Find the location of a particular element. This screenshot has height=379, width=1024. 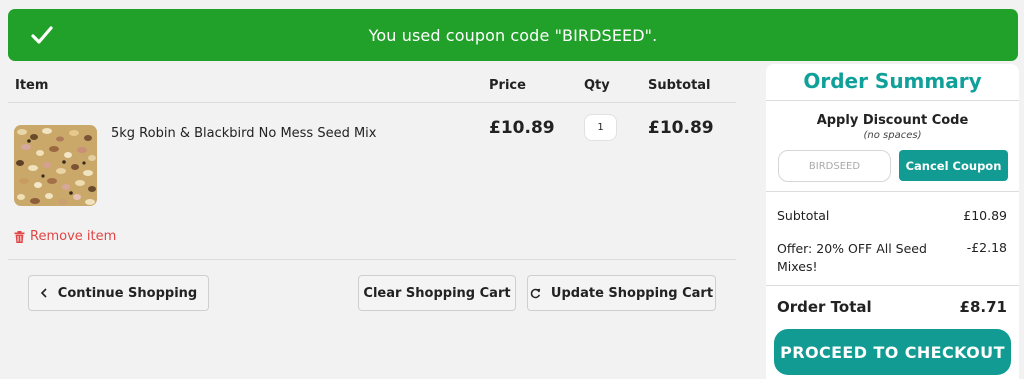

discount-divider is located at coordinates (892, 191).